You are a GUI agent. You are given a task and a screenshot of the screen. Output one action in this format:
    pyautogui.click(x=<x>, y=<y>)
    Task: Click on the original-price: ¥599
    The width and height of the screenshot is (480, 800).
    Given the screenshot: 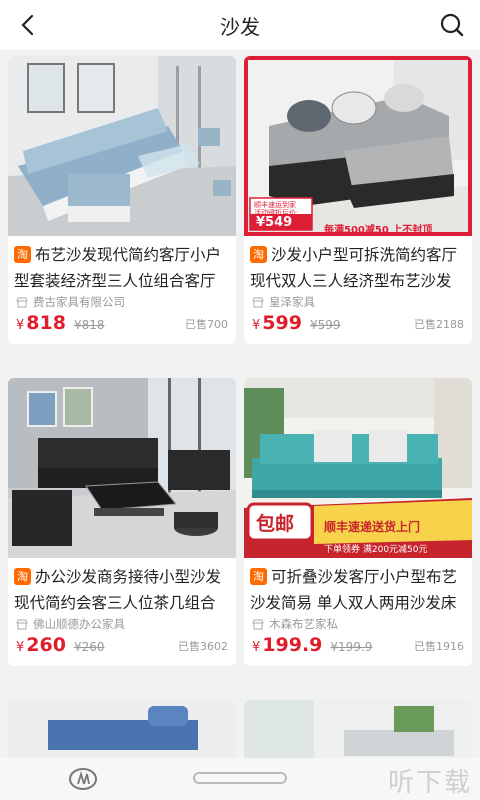 What is the action you would take?
    pyautogui.click(x=325, y=325)
    